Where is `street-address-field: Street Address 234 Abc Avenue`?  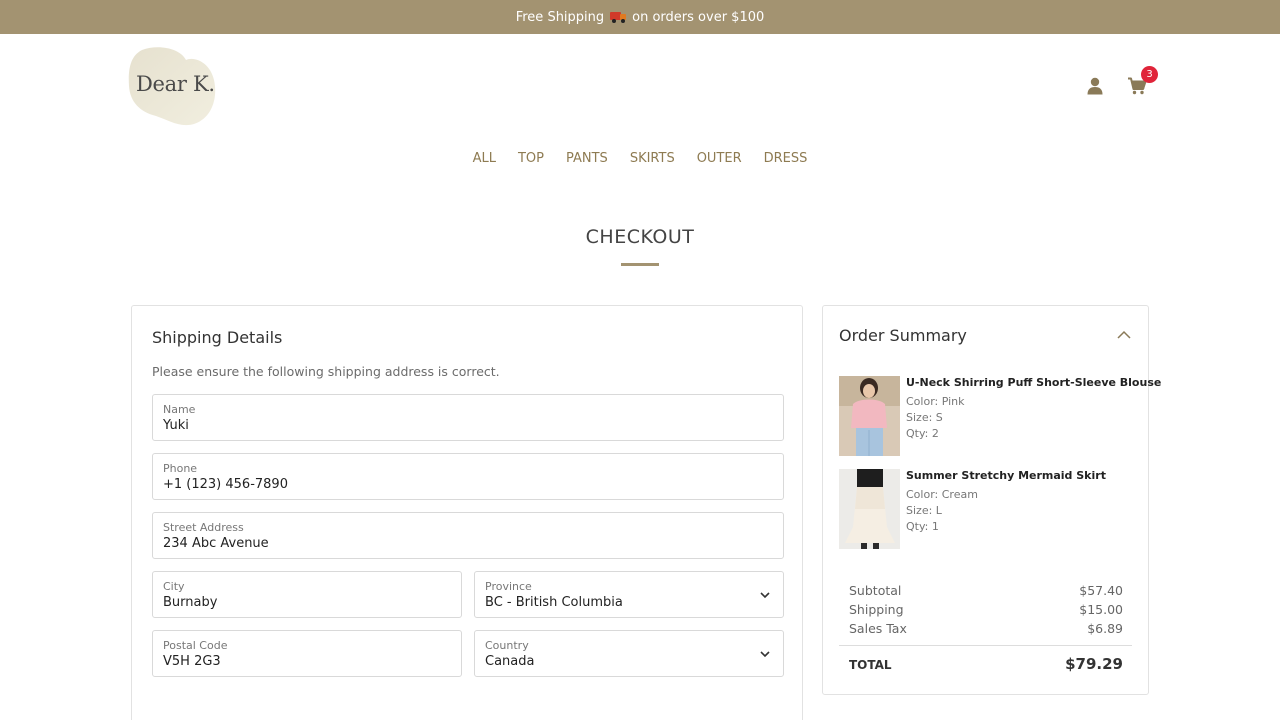
street-address-field: Street Address 234 Abc Avenue is located at coordinates (468, 535).